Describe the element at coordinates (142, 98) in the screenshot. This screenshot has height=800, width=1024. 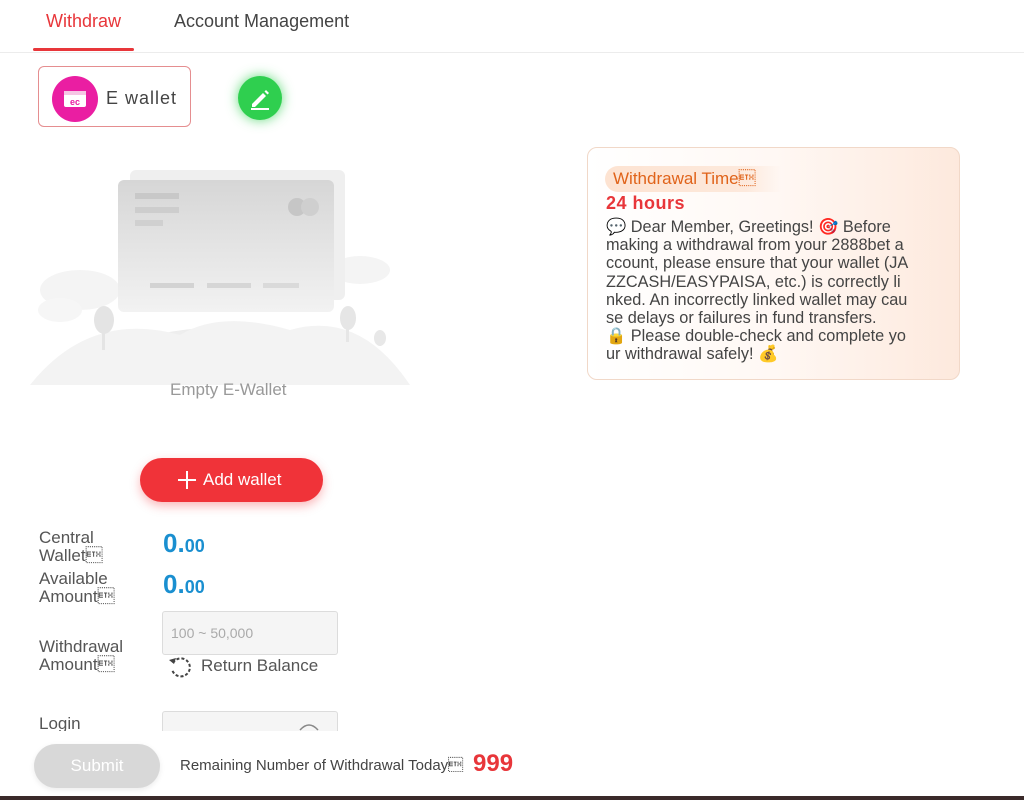
I see `ewallet-label: E wallet` at that location.